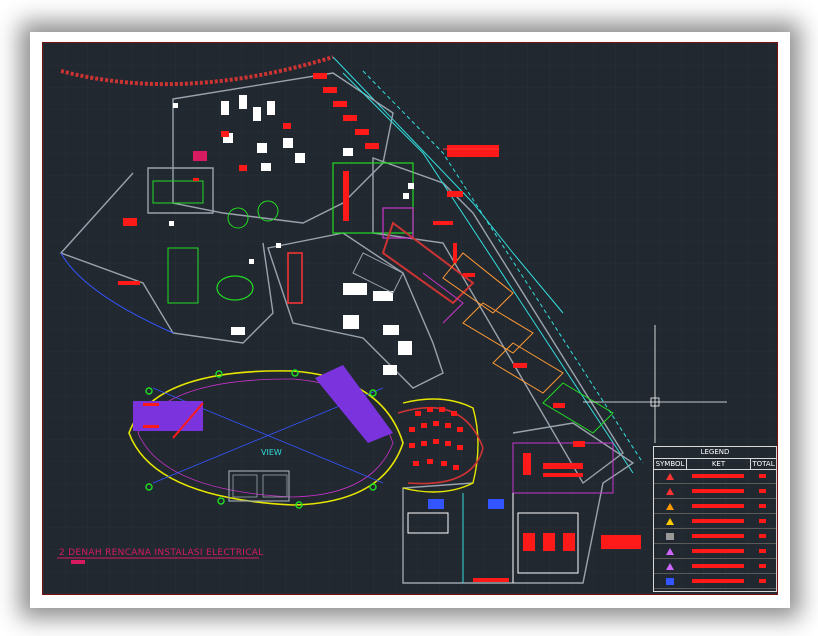 This screenshot has width=818, height=636. Describe the element at coordinates (670, 464) in the screenshot. I see `legend-col-symbol: SYMBOL` at that location.